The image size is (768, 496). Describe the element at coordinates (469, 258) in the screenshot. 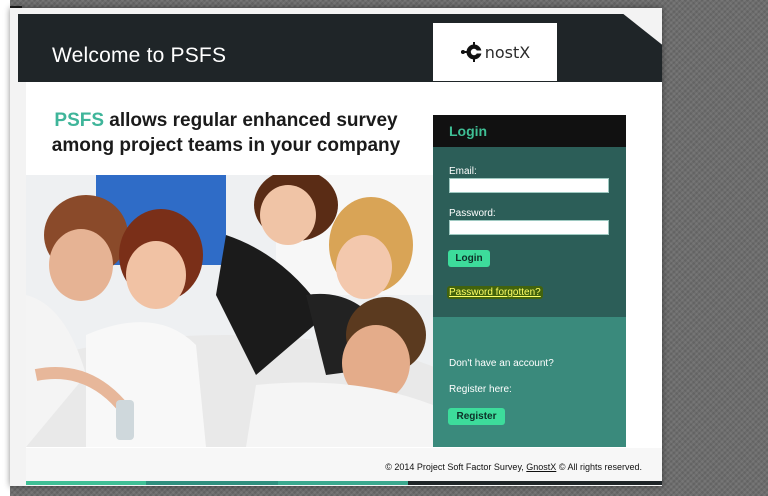

I see `login-button: Login` at that location.